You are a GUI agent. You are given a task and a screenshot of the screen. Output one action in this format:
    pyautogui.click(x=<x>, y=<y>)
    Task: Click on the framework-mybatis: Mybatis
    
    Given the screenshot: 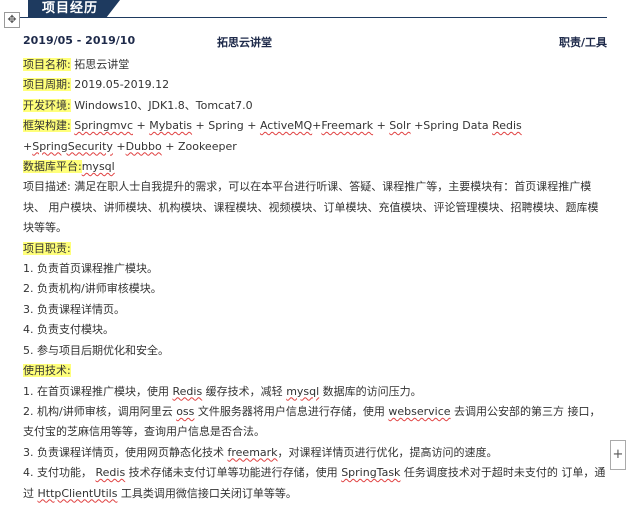 What is the action you would take?
    pyautogui.click(x=171, y=126)
    